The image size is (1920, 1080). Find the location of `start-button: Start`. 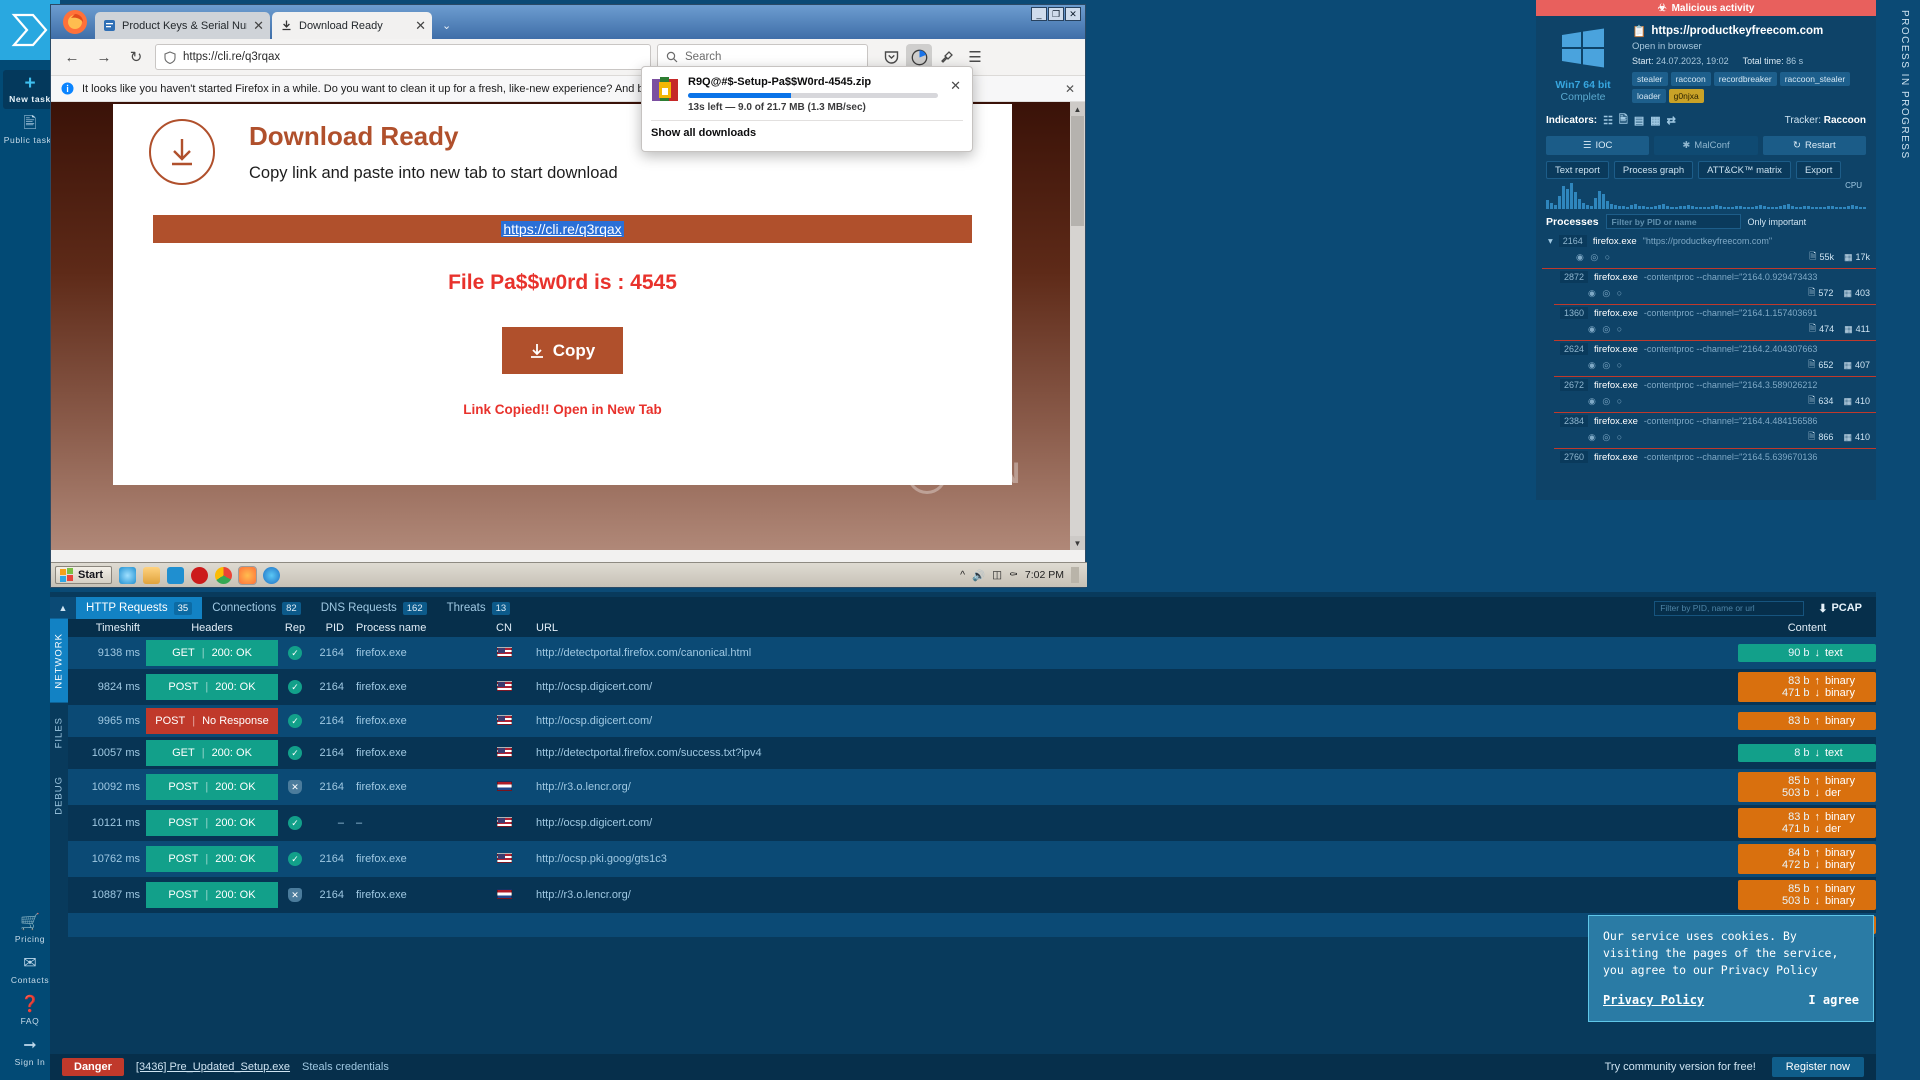

start-button: Start is located at coordinates (84, 575).